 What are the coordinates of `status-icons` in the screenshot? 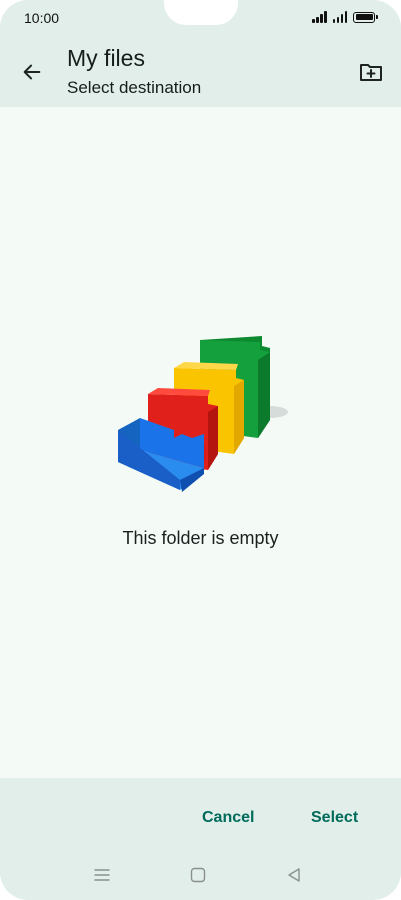 It's located at (345, 17).